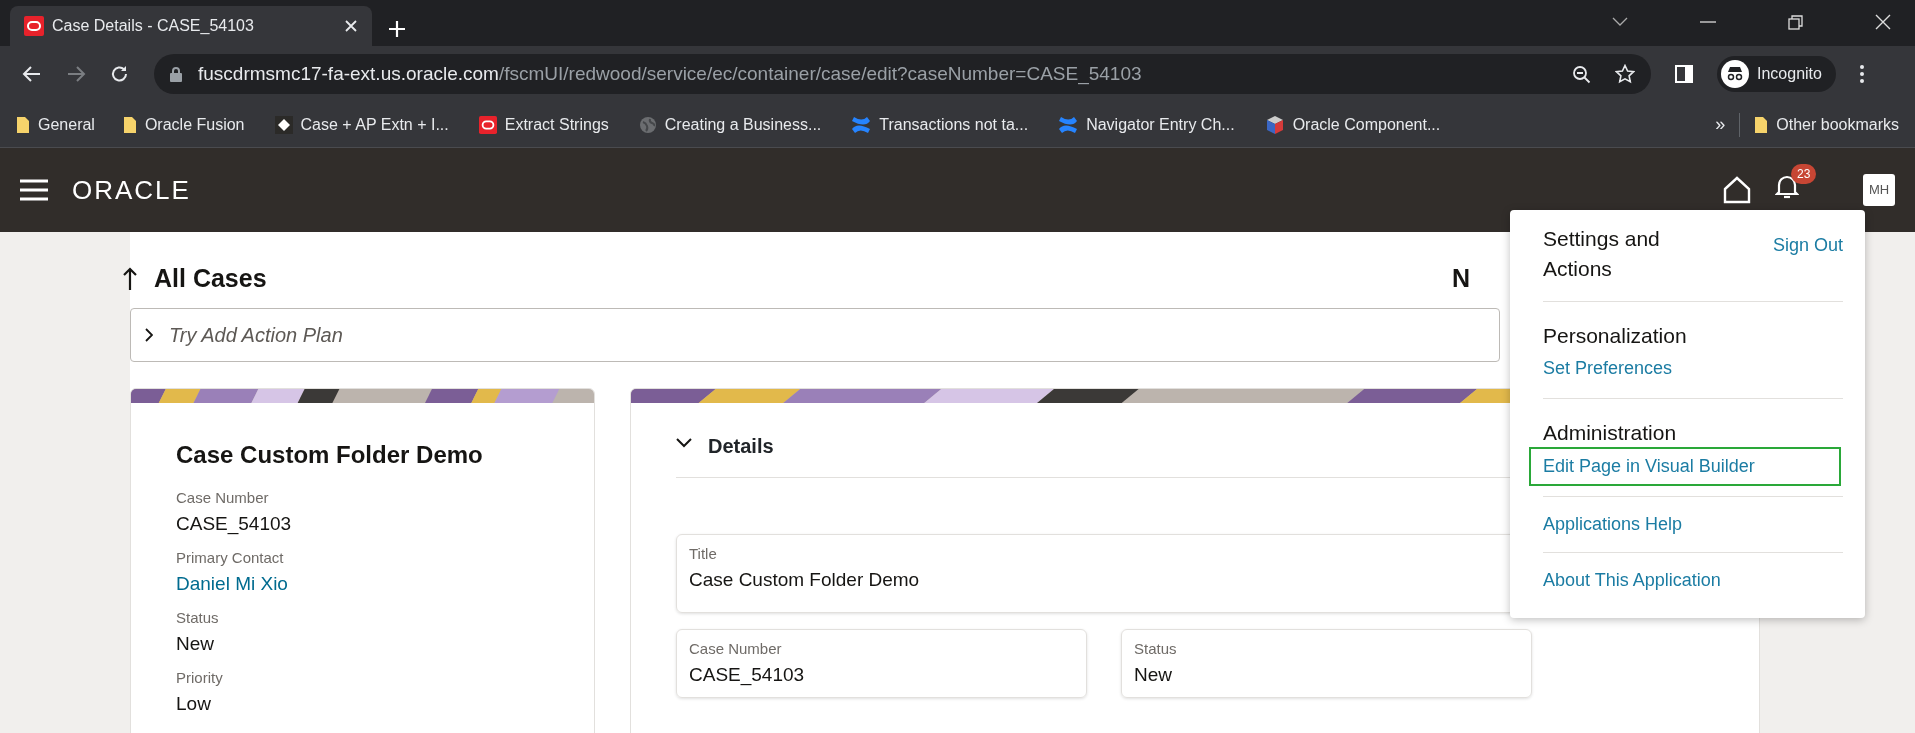  I want to click on header-action: N, so click(1460, 279).